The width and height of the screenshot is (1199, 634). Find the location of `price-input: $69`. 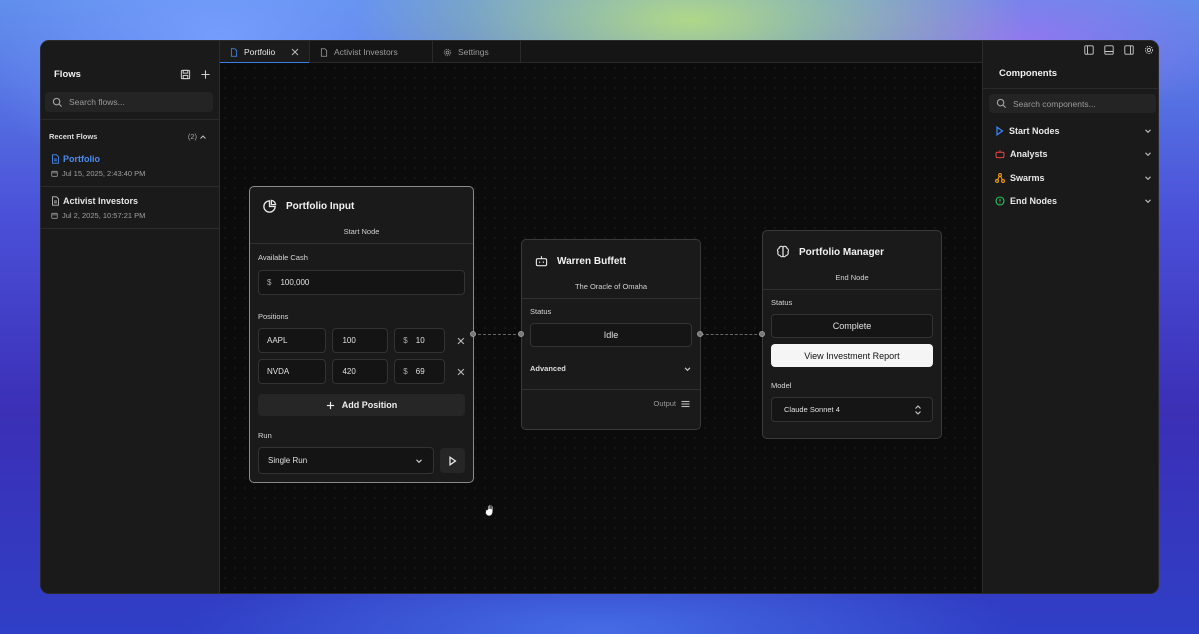

price-input: $69 is located at coordinates (420, 371).